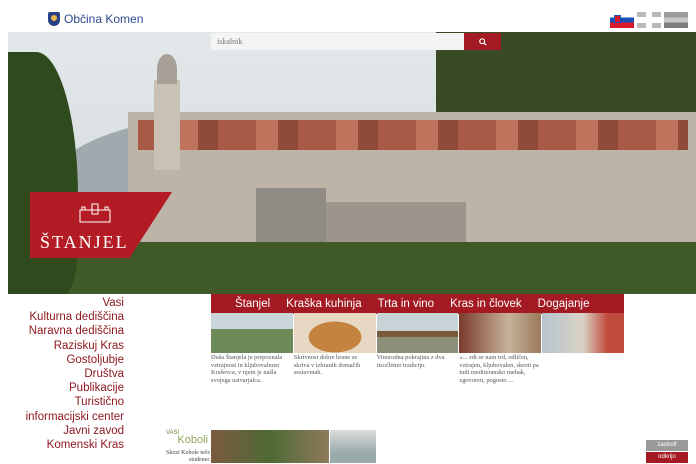  Describe the element at coordinates (54, 19) in the screenshot. I see `coat-of-arms-icon` at that location.